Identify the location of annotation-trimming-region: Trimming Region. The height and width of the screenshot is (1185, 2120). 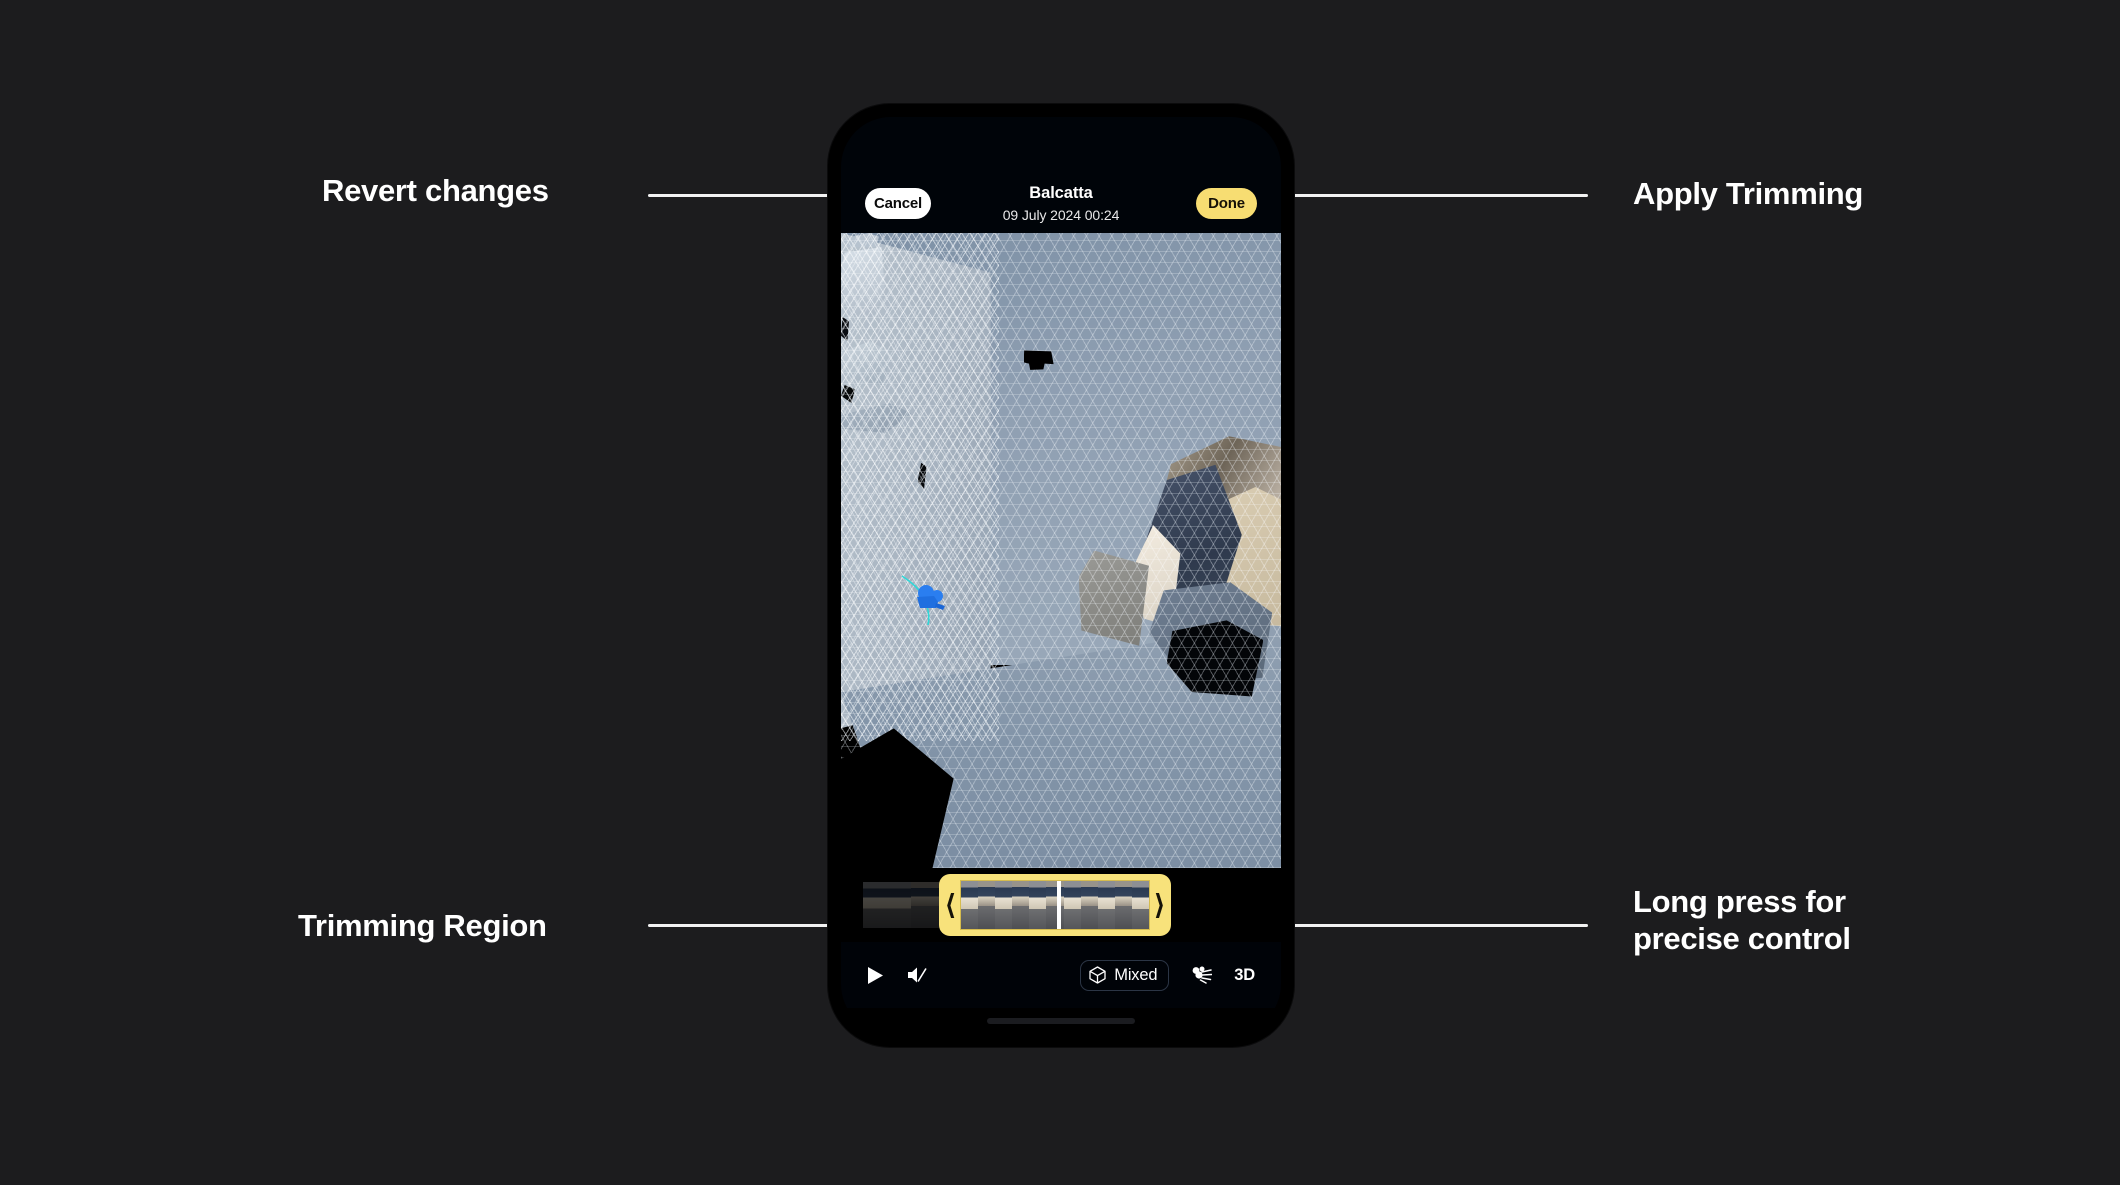
(422, 925).